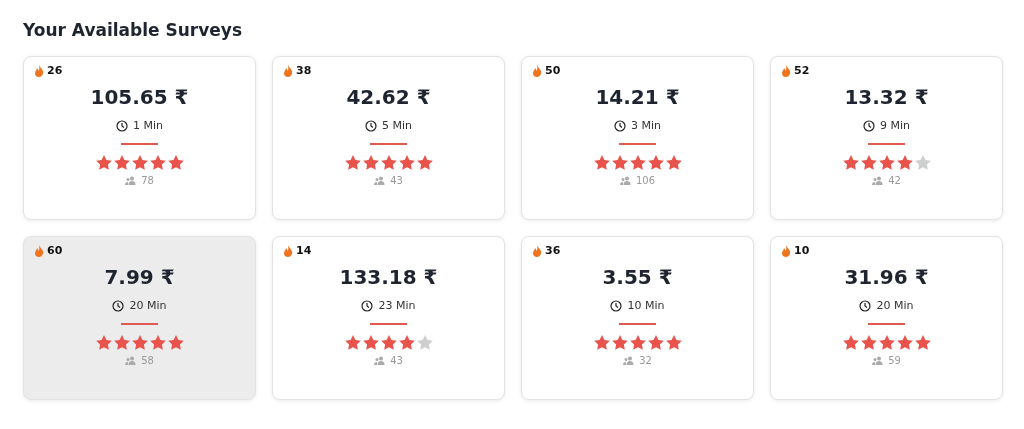 Image resolution: width=1024 pixels, height=429 pixels. I want to click on survey-card: 52 13.32 ₹ 9 Min 42, so click(886, 138).